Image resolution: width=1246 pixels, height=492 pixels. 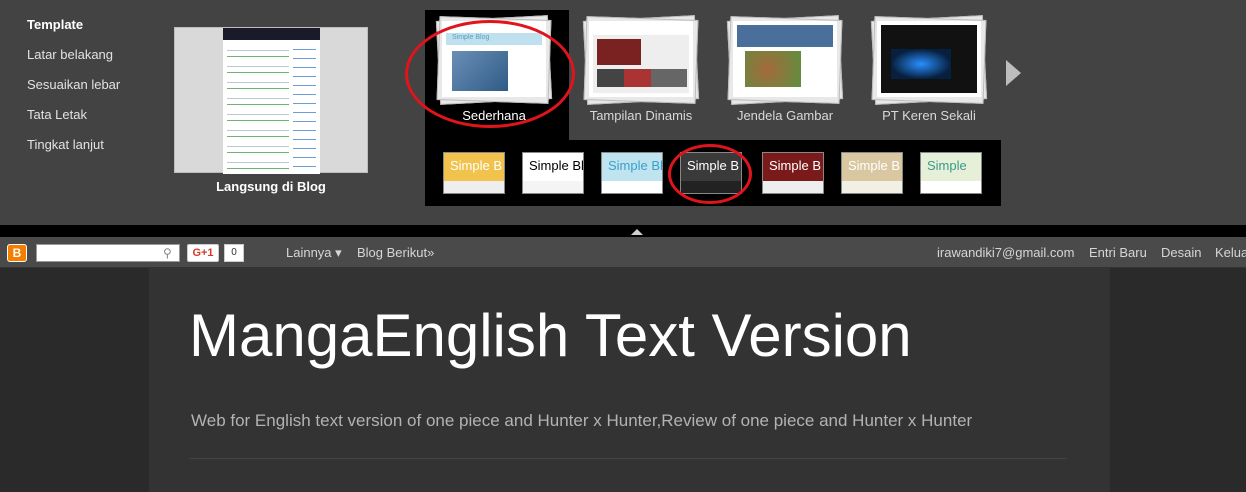 What do you see at coordinates (632, 173) in the screenshot?
I see `variant-thumb: Simple Bl` at bounding box center [632, 173].